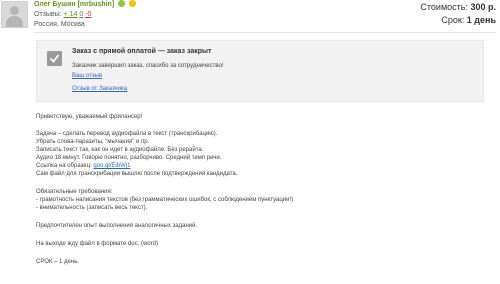 The image size is (500, 284). Describe the element at coordinates (81, 14) in the screenshot. I see `reviews-neutral-link: 0` at that location.